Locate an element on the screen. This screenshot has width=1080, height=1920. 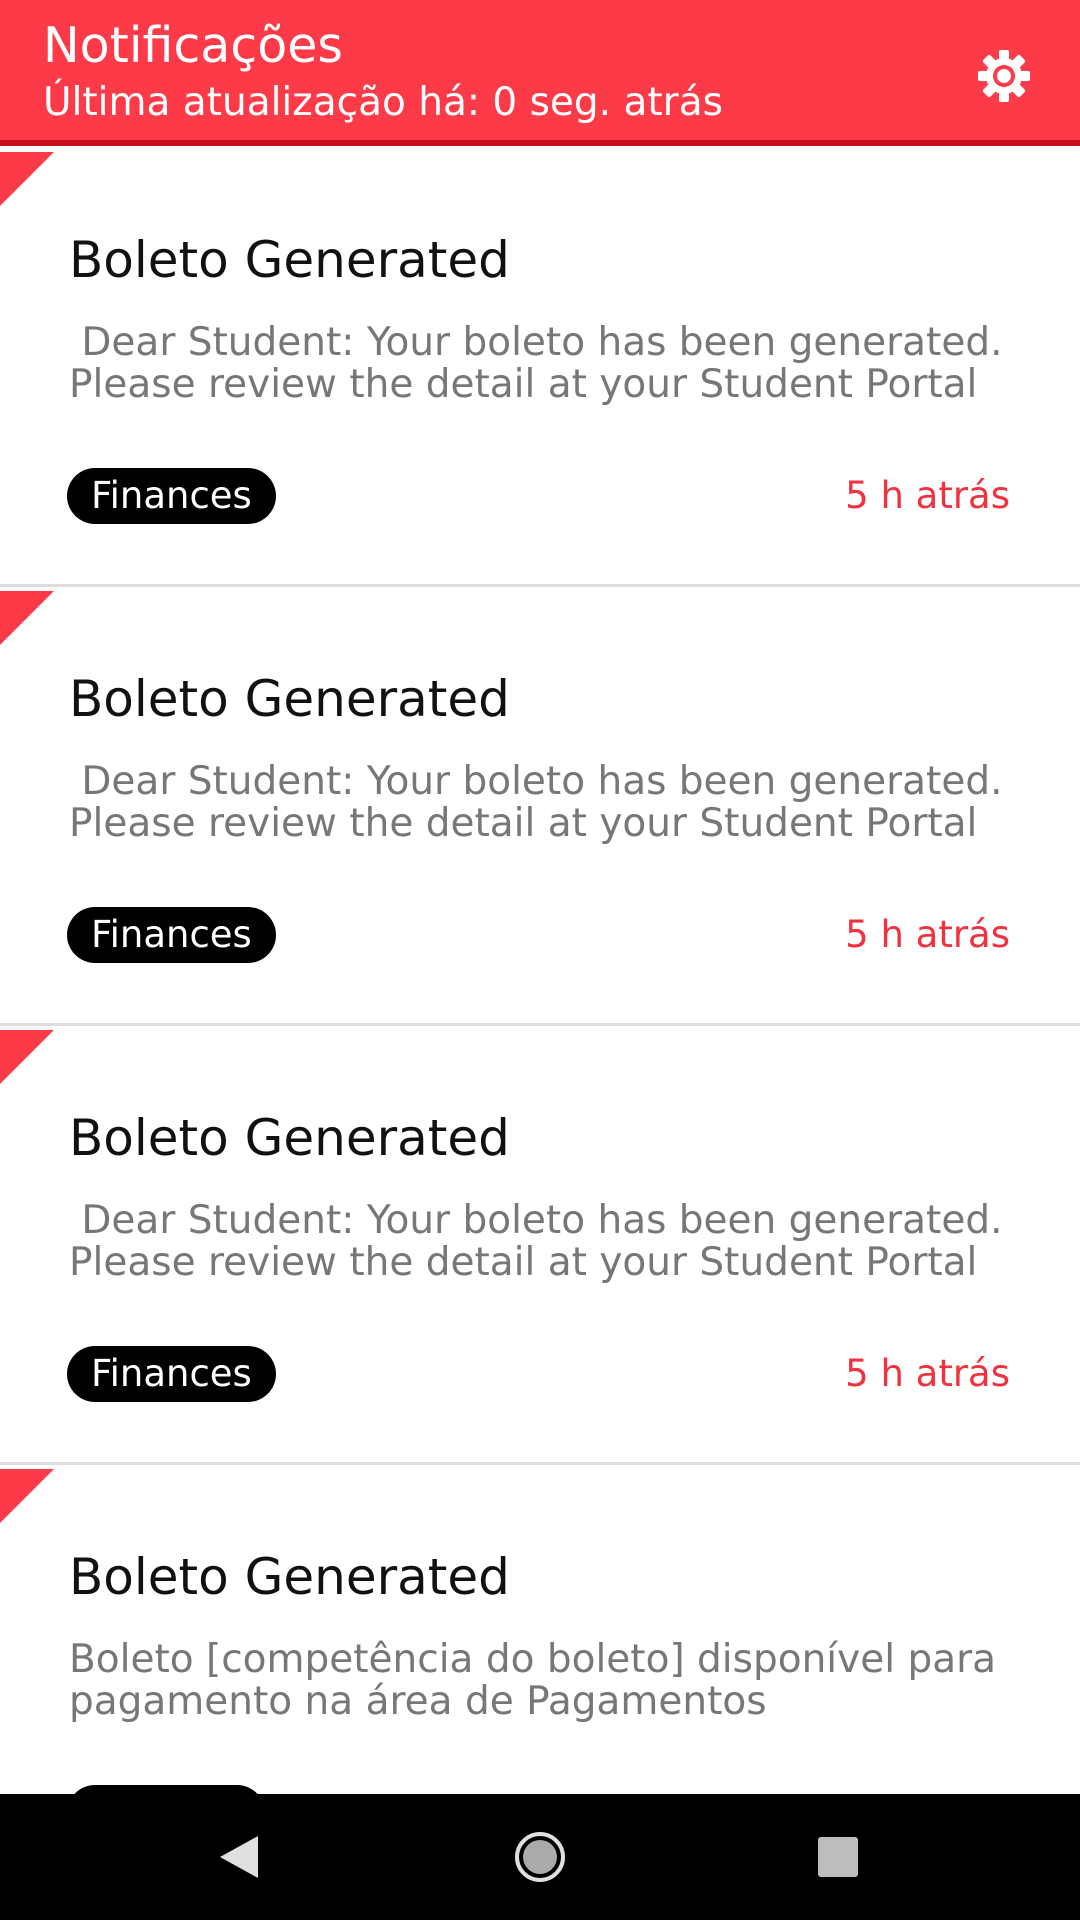
gear-icon is located at coordinates (1004, 76).